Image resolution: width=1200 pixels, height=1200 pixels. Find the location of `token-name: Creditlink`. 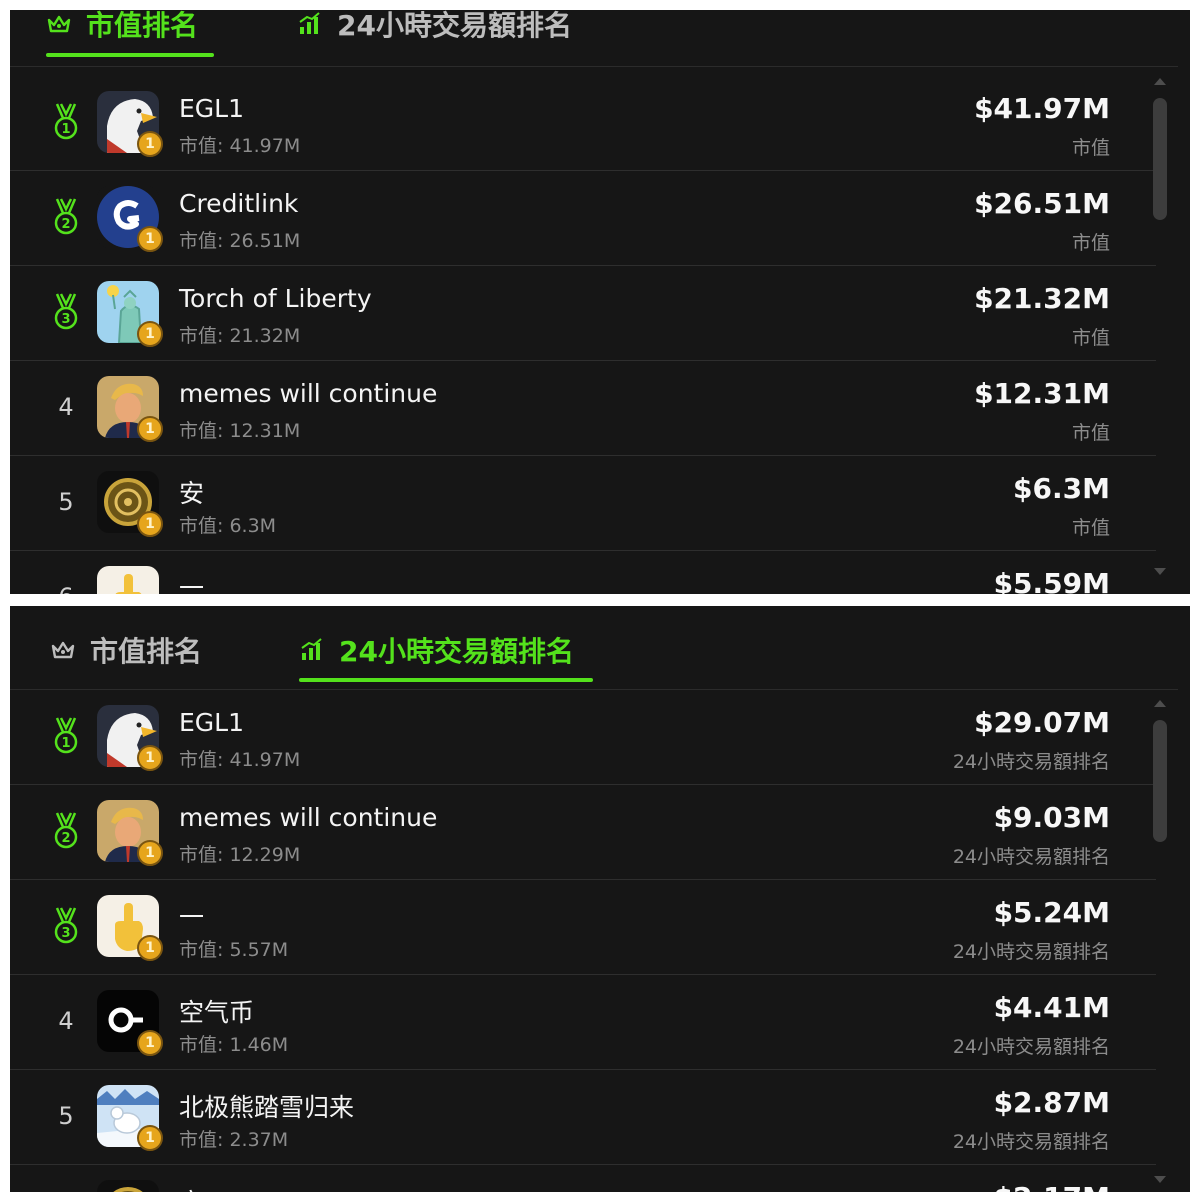

token-name: Creditlink is located at coordinates (239, 203).